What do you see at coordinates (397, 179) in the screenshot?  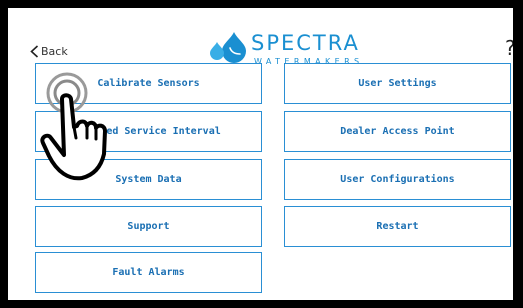 I see `user-configurations-button: User Configurations` at bounding box center [397, 179].